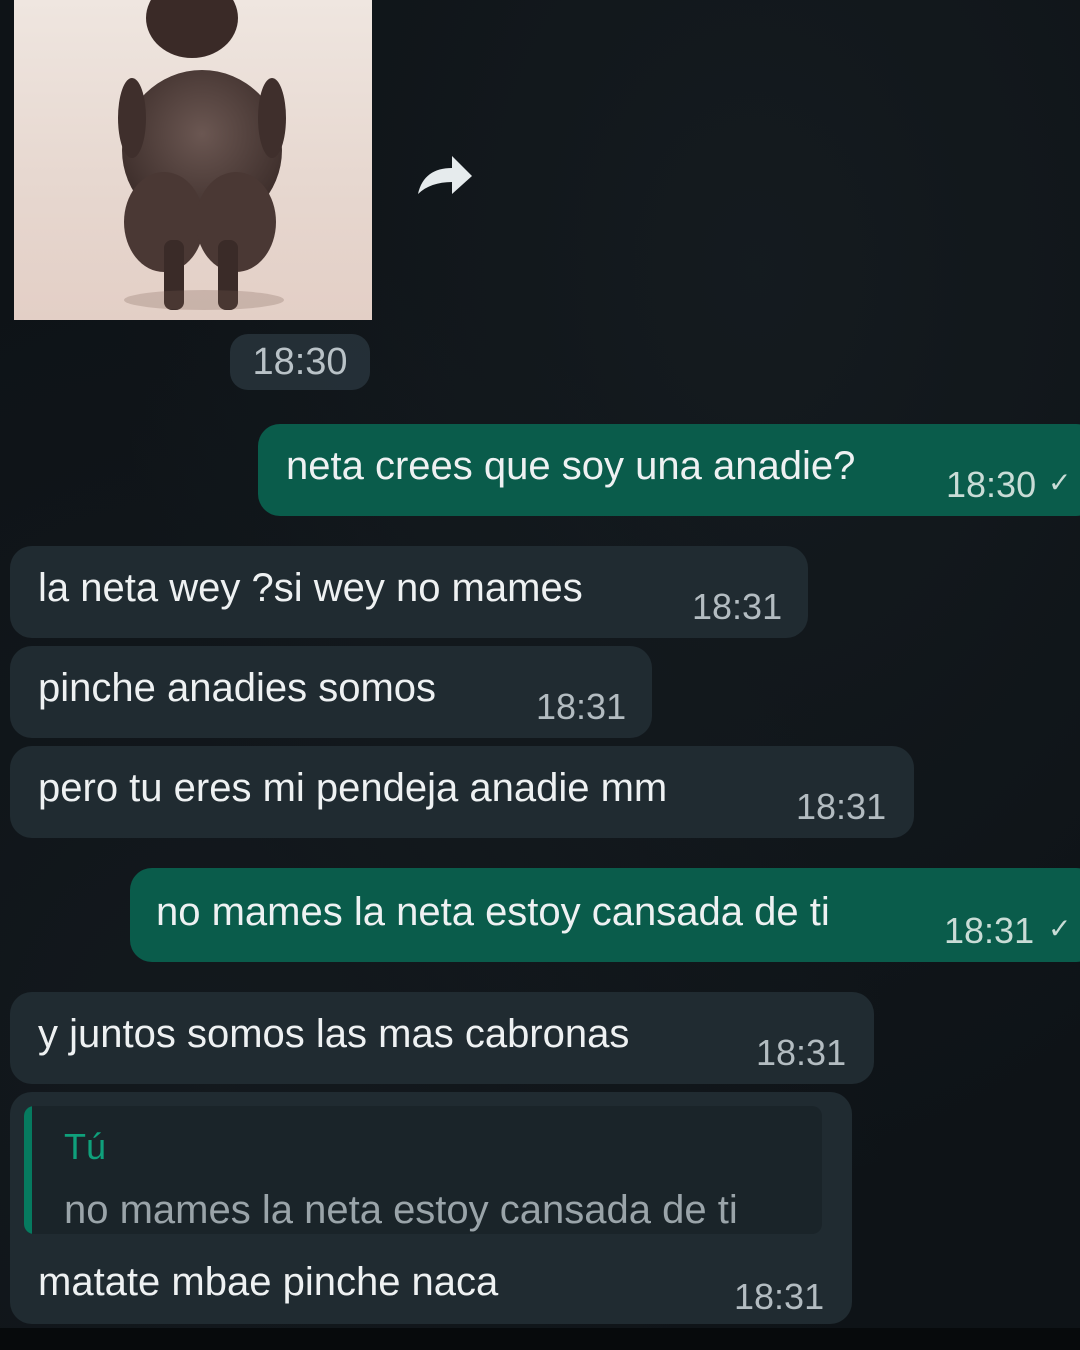 The image size is (1080, 1350). I want to click on quote-author: Tú, so click(85, 1146).